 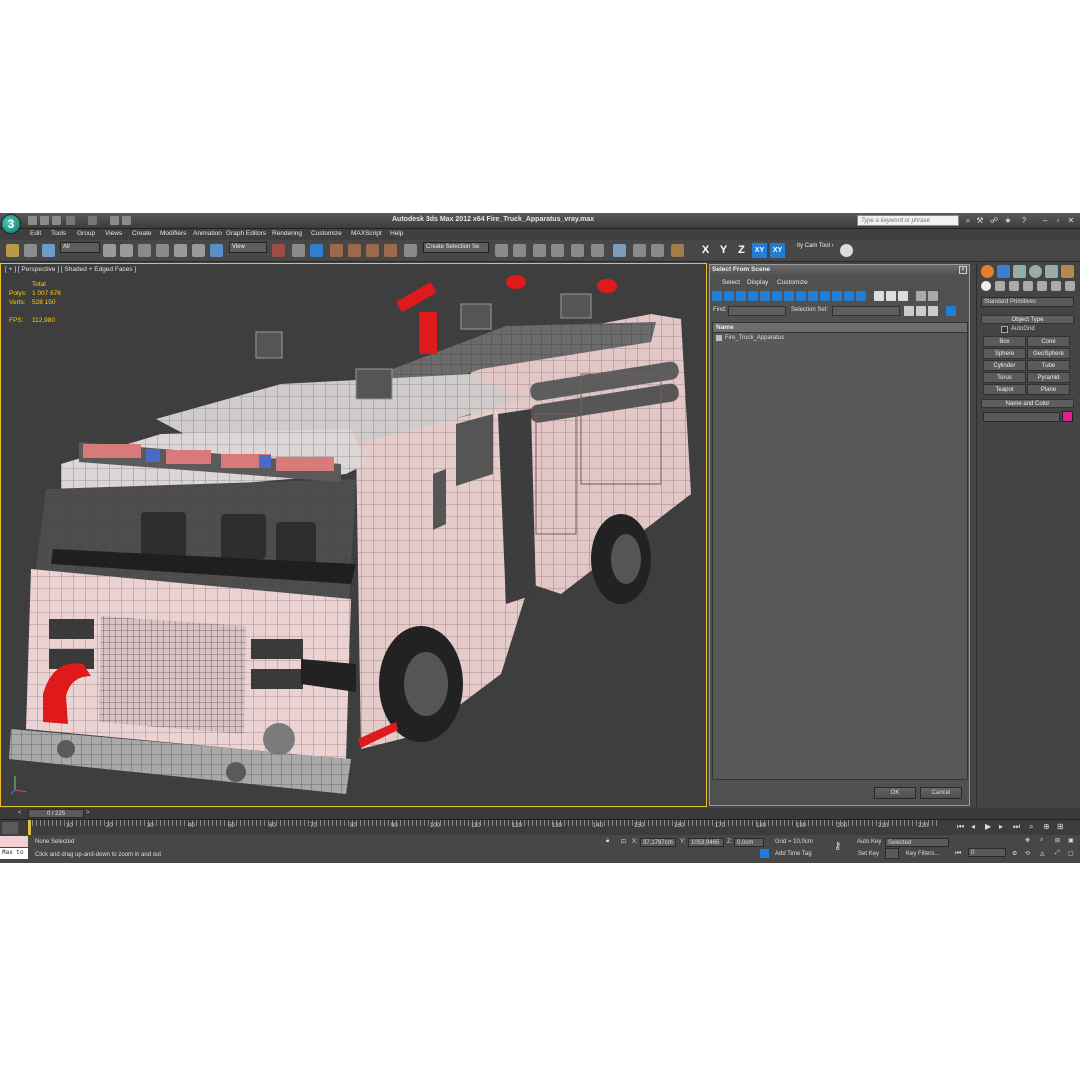 What do you see at coordinates (1056, 286) in the screenshot?
I see `space-warps-category-icon` at bounding box center [1056, 286].